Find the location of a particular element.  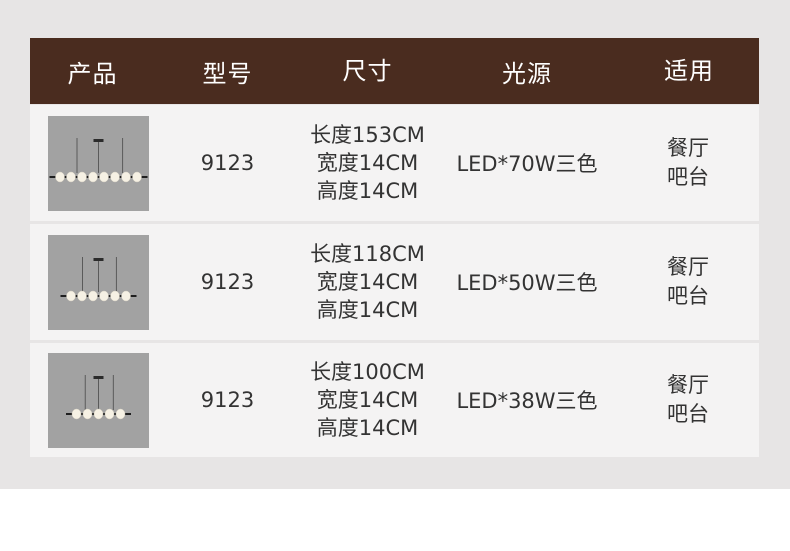

header-model: 型号 is located at coordinates (227, 73).